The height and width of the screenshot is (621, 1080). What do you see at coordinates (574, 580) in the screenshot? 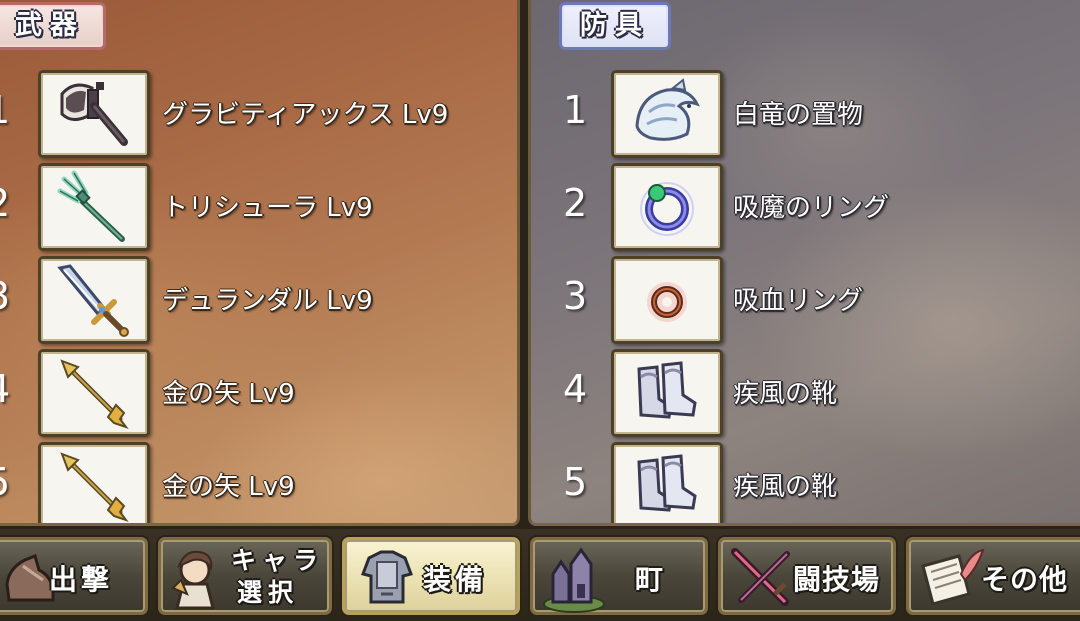
I see `castle-icon` at bounding box center [574, 580].